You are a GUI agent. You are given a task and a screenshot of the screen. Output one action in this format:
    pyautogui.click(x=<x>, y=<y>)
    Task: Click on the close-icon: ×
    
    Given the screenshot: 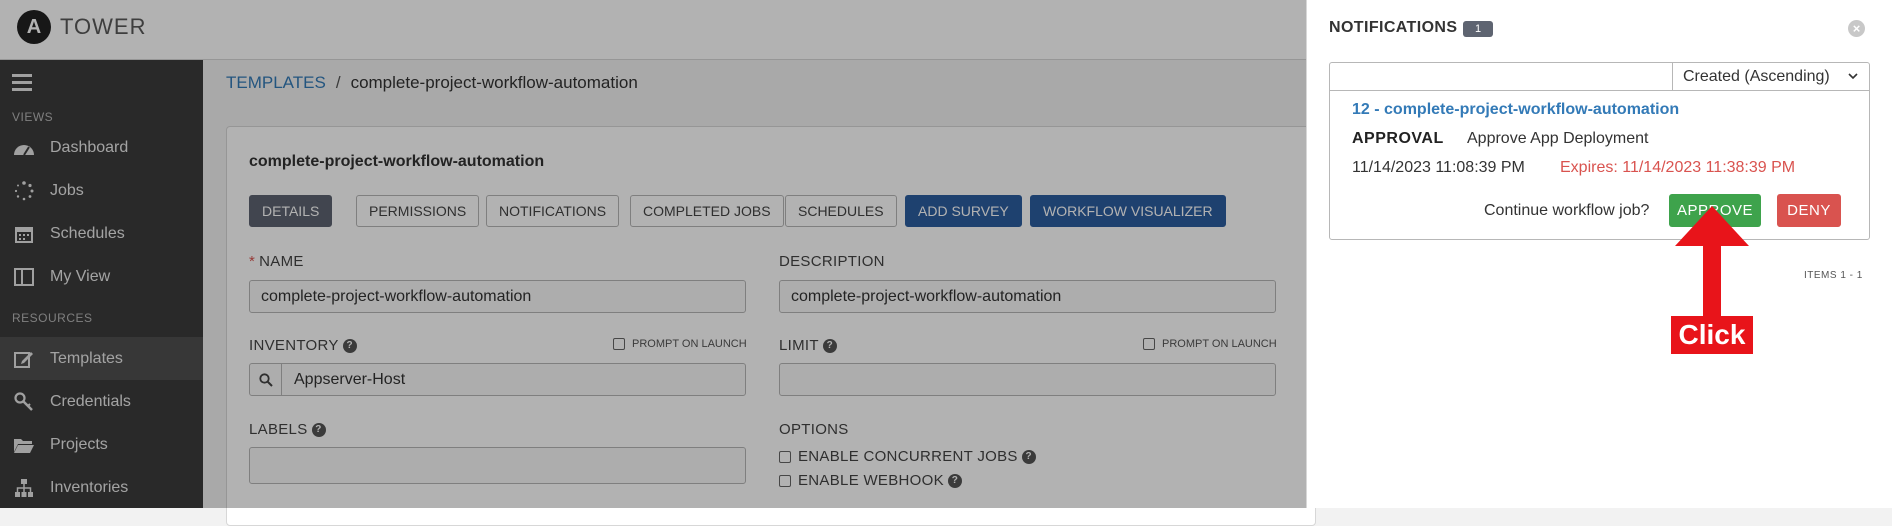 What is the action you would take?
    pyautogui.click(x=1856, y=28)
    